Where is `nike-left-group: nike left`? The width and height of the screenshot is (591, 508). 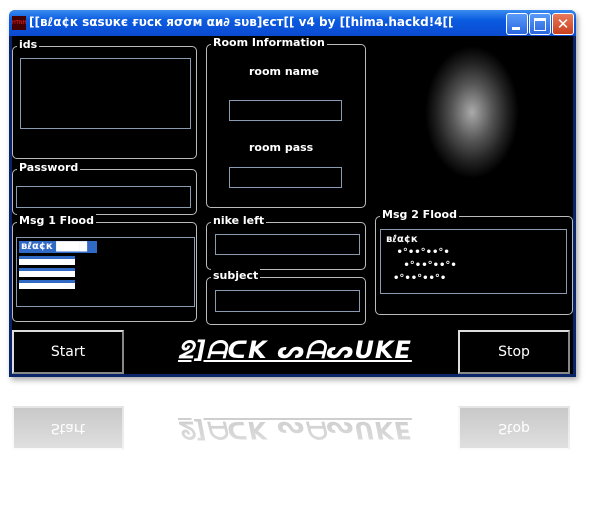 nike-left-group: nike left is located at coordinates (286, 242).